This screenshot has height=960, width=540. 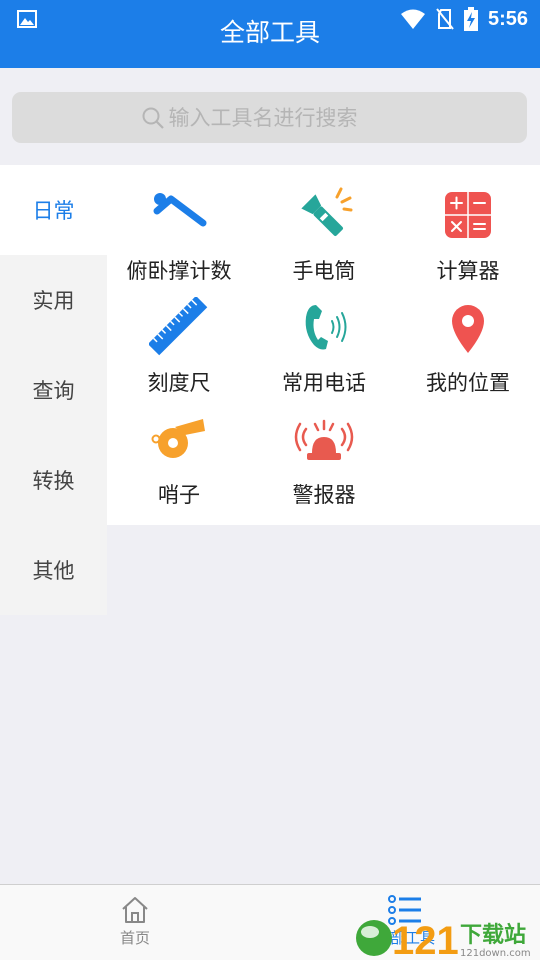 What do you see at coordinates (135, 910) in the screenshot?
I see `home-icon` at bounding box center [135, 910].